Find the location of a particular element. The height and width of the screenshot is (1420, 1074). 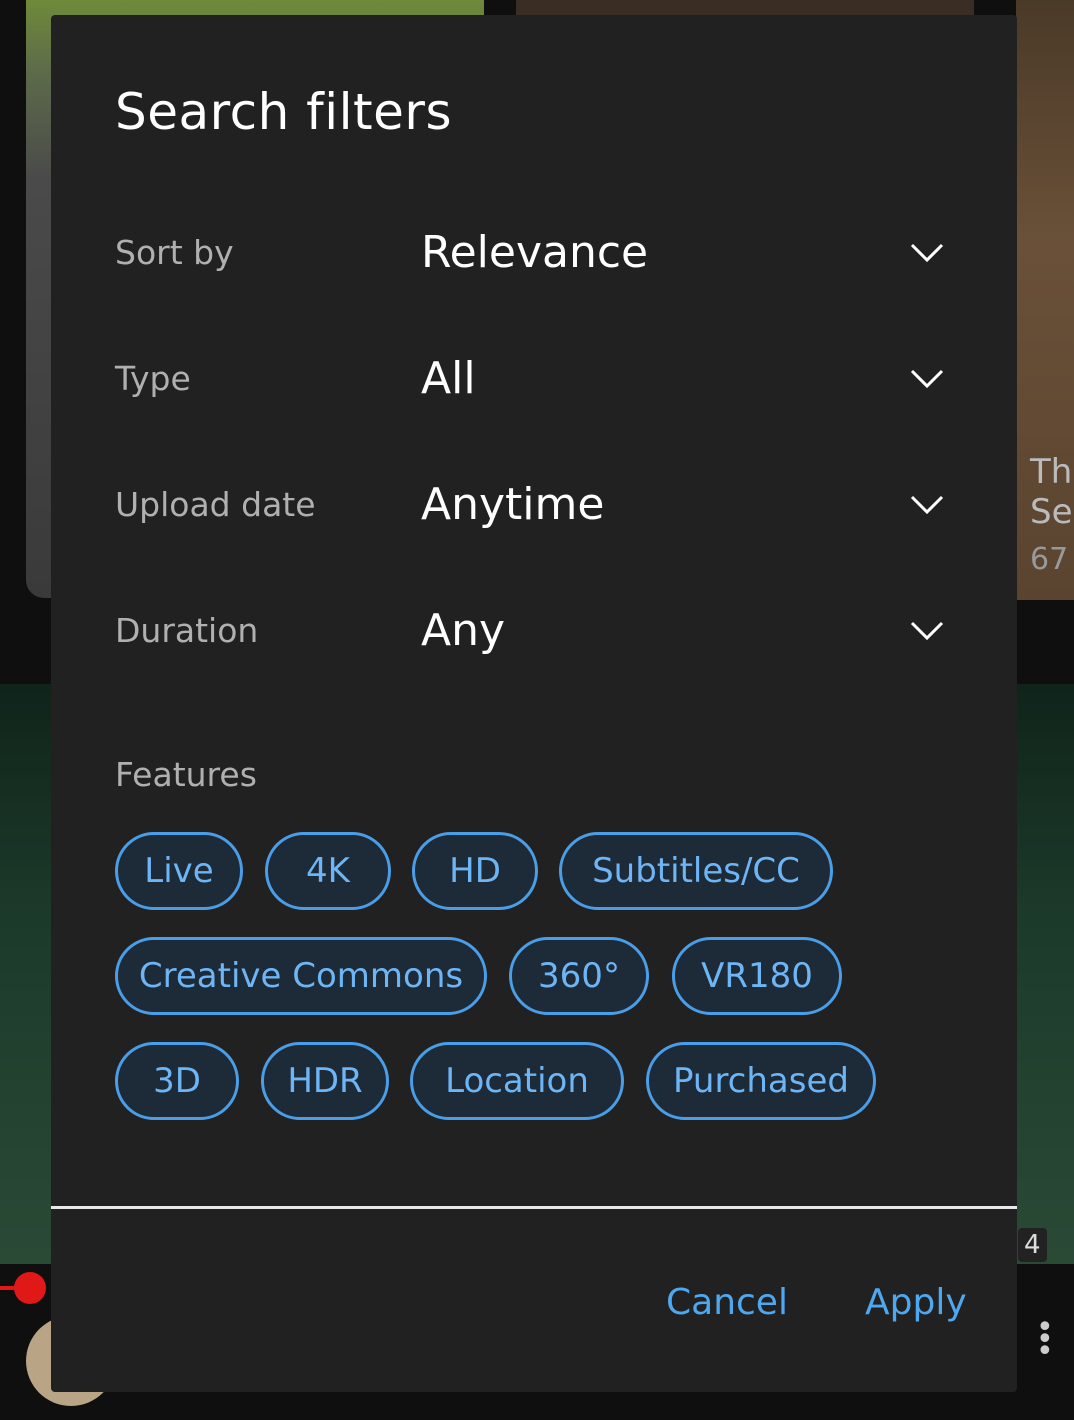

type-label: Type is located at coordinates (153, 378).